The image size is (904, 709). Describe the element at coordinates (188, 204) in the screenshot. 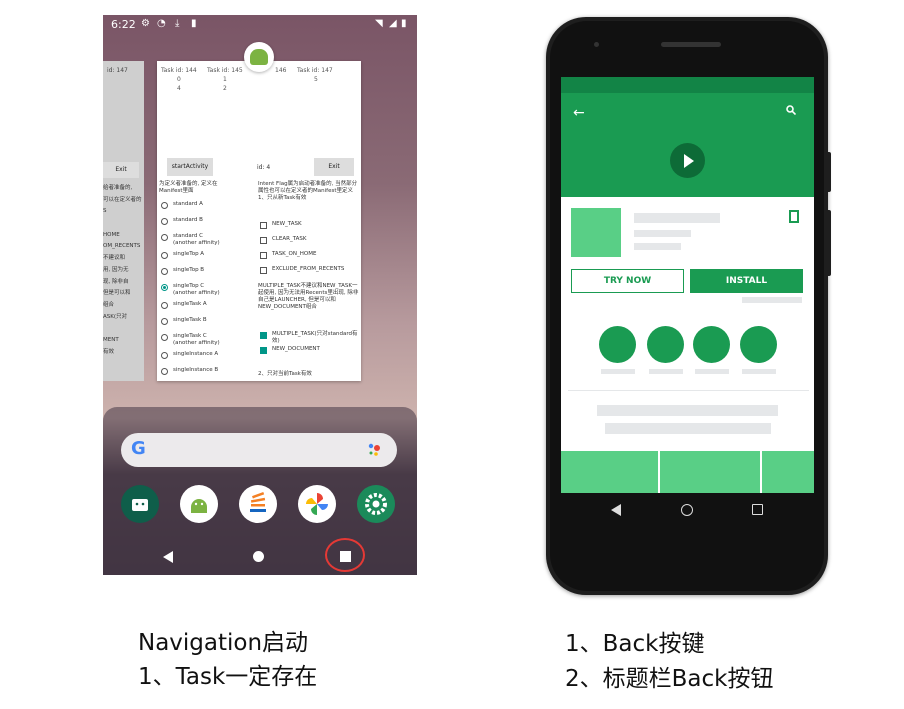

I see `launch-mode-label: standard A` at that location.